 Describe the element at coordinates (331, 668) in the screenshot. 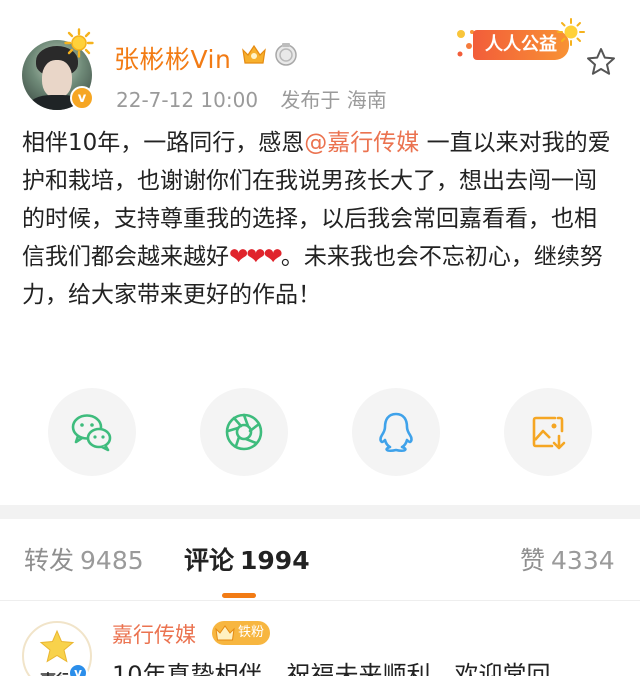

I see `comment-text: 10年真挚相伴，祝福未来顺利，欢迎常回` at that location.